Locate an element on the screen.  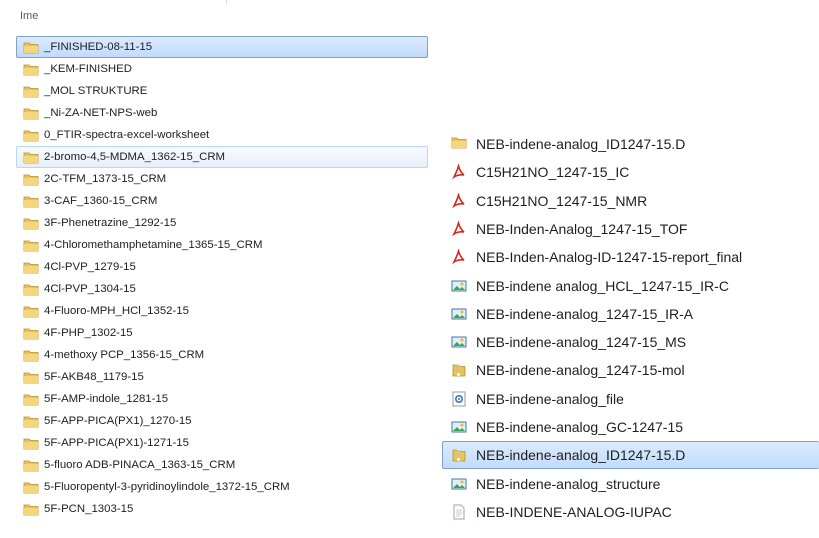
right-list-item-label: NEB-Inden-Analog_1247-15_TOF is located at coordinates (582, 228).